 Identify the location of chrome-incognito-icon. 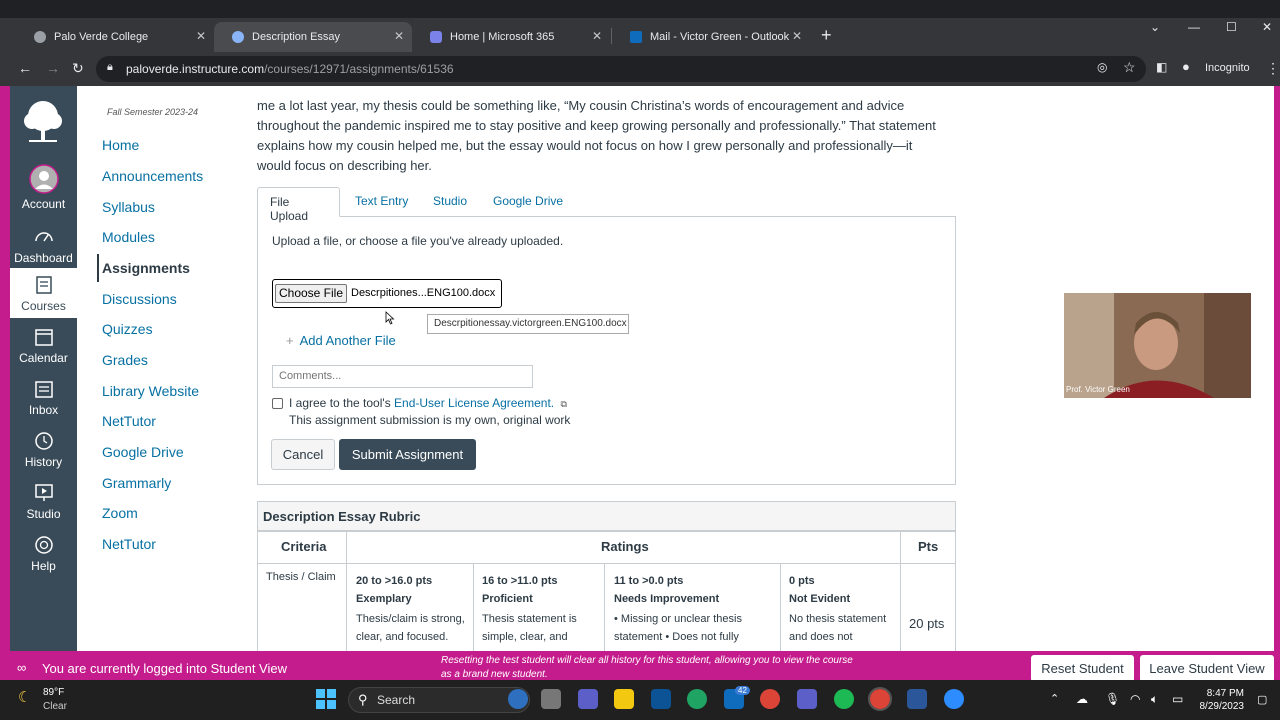
(880, 699).